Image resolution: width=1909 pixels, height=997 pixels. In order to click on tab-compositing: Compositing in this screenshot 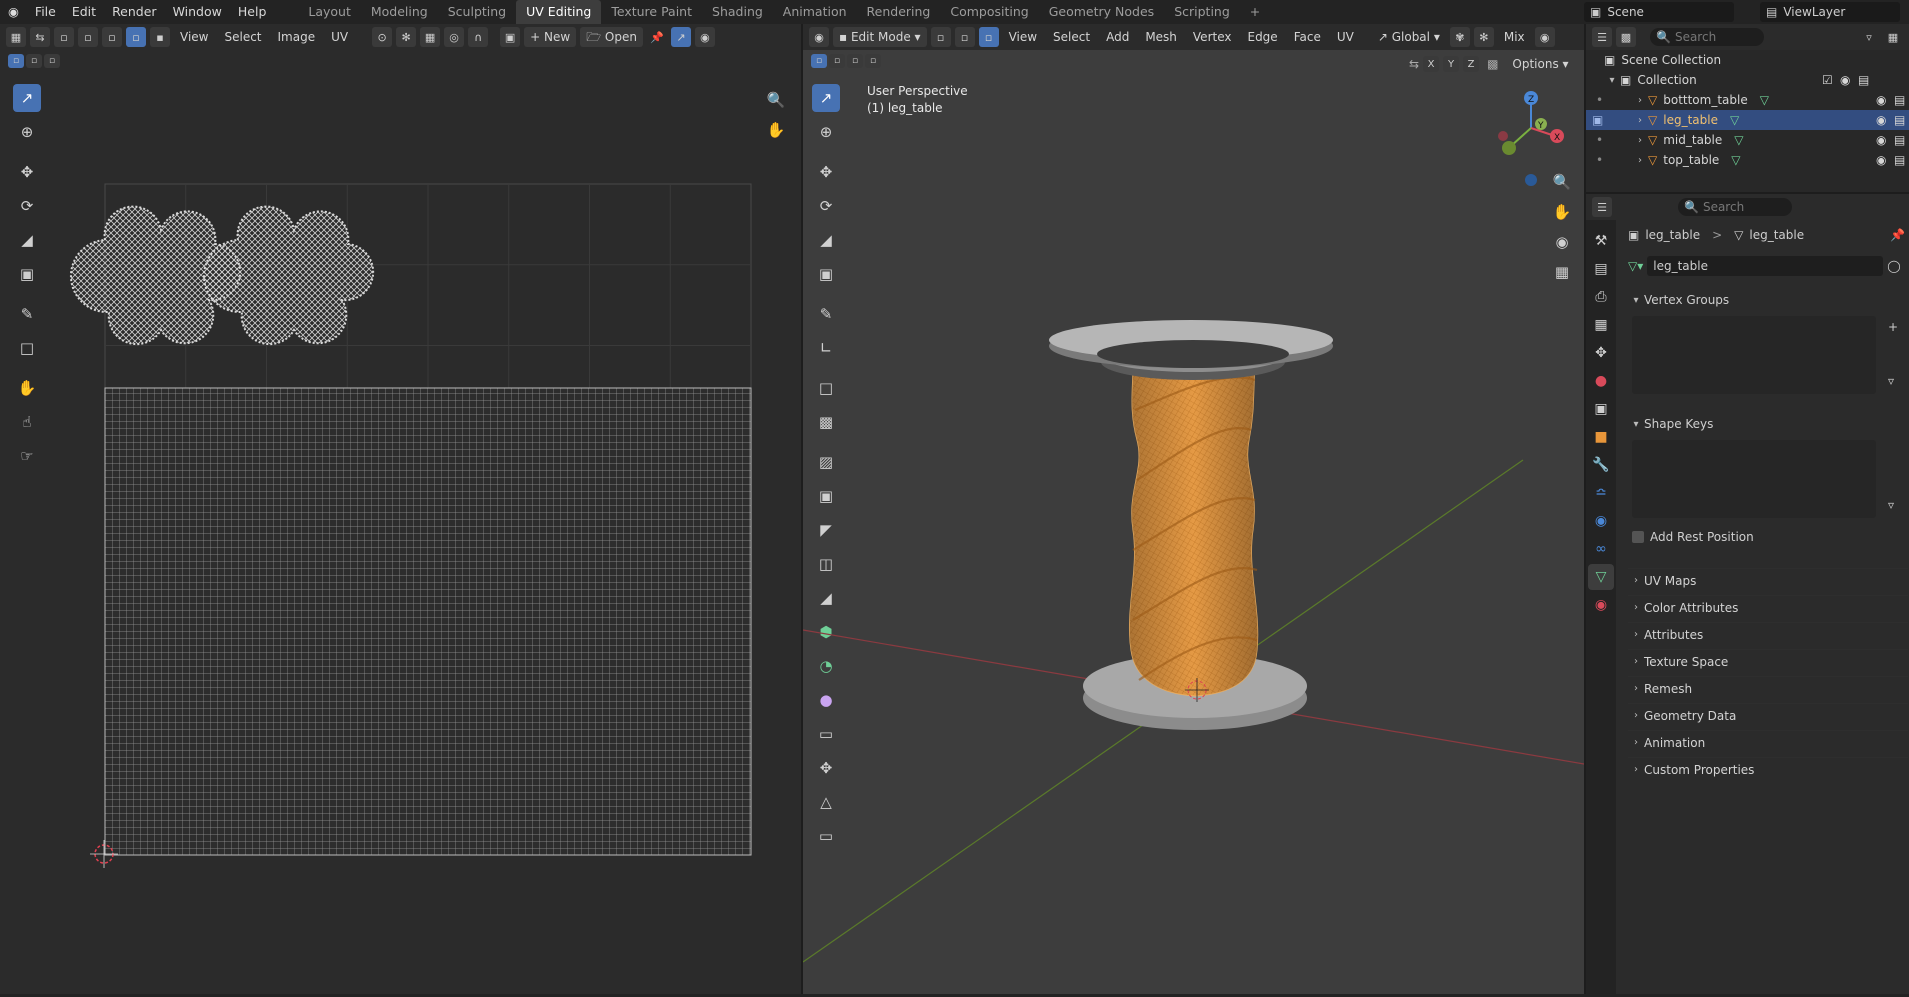, I will do `click(989, 12)`.